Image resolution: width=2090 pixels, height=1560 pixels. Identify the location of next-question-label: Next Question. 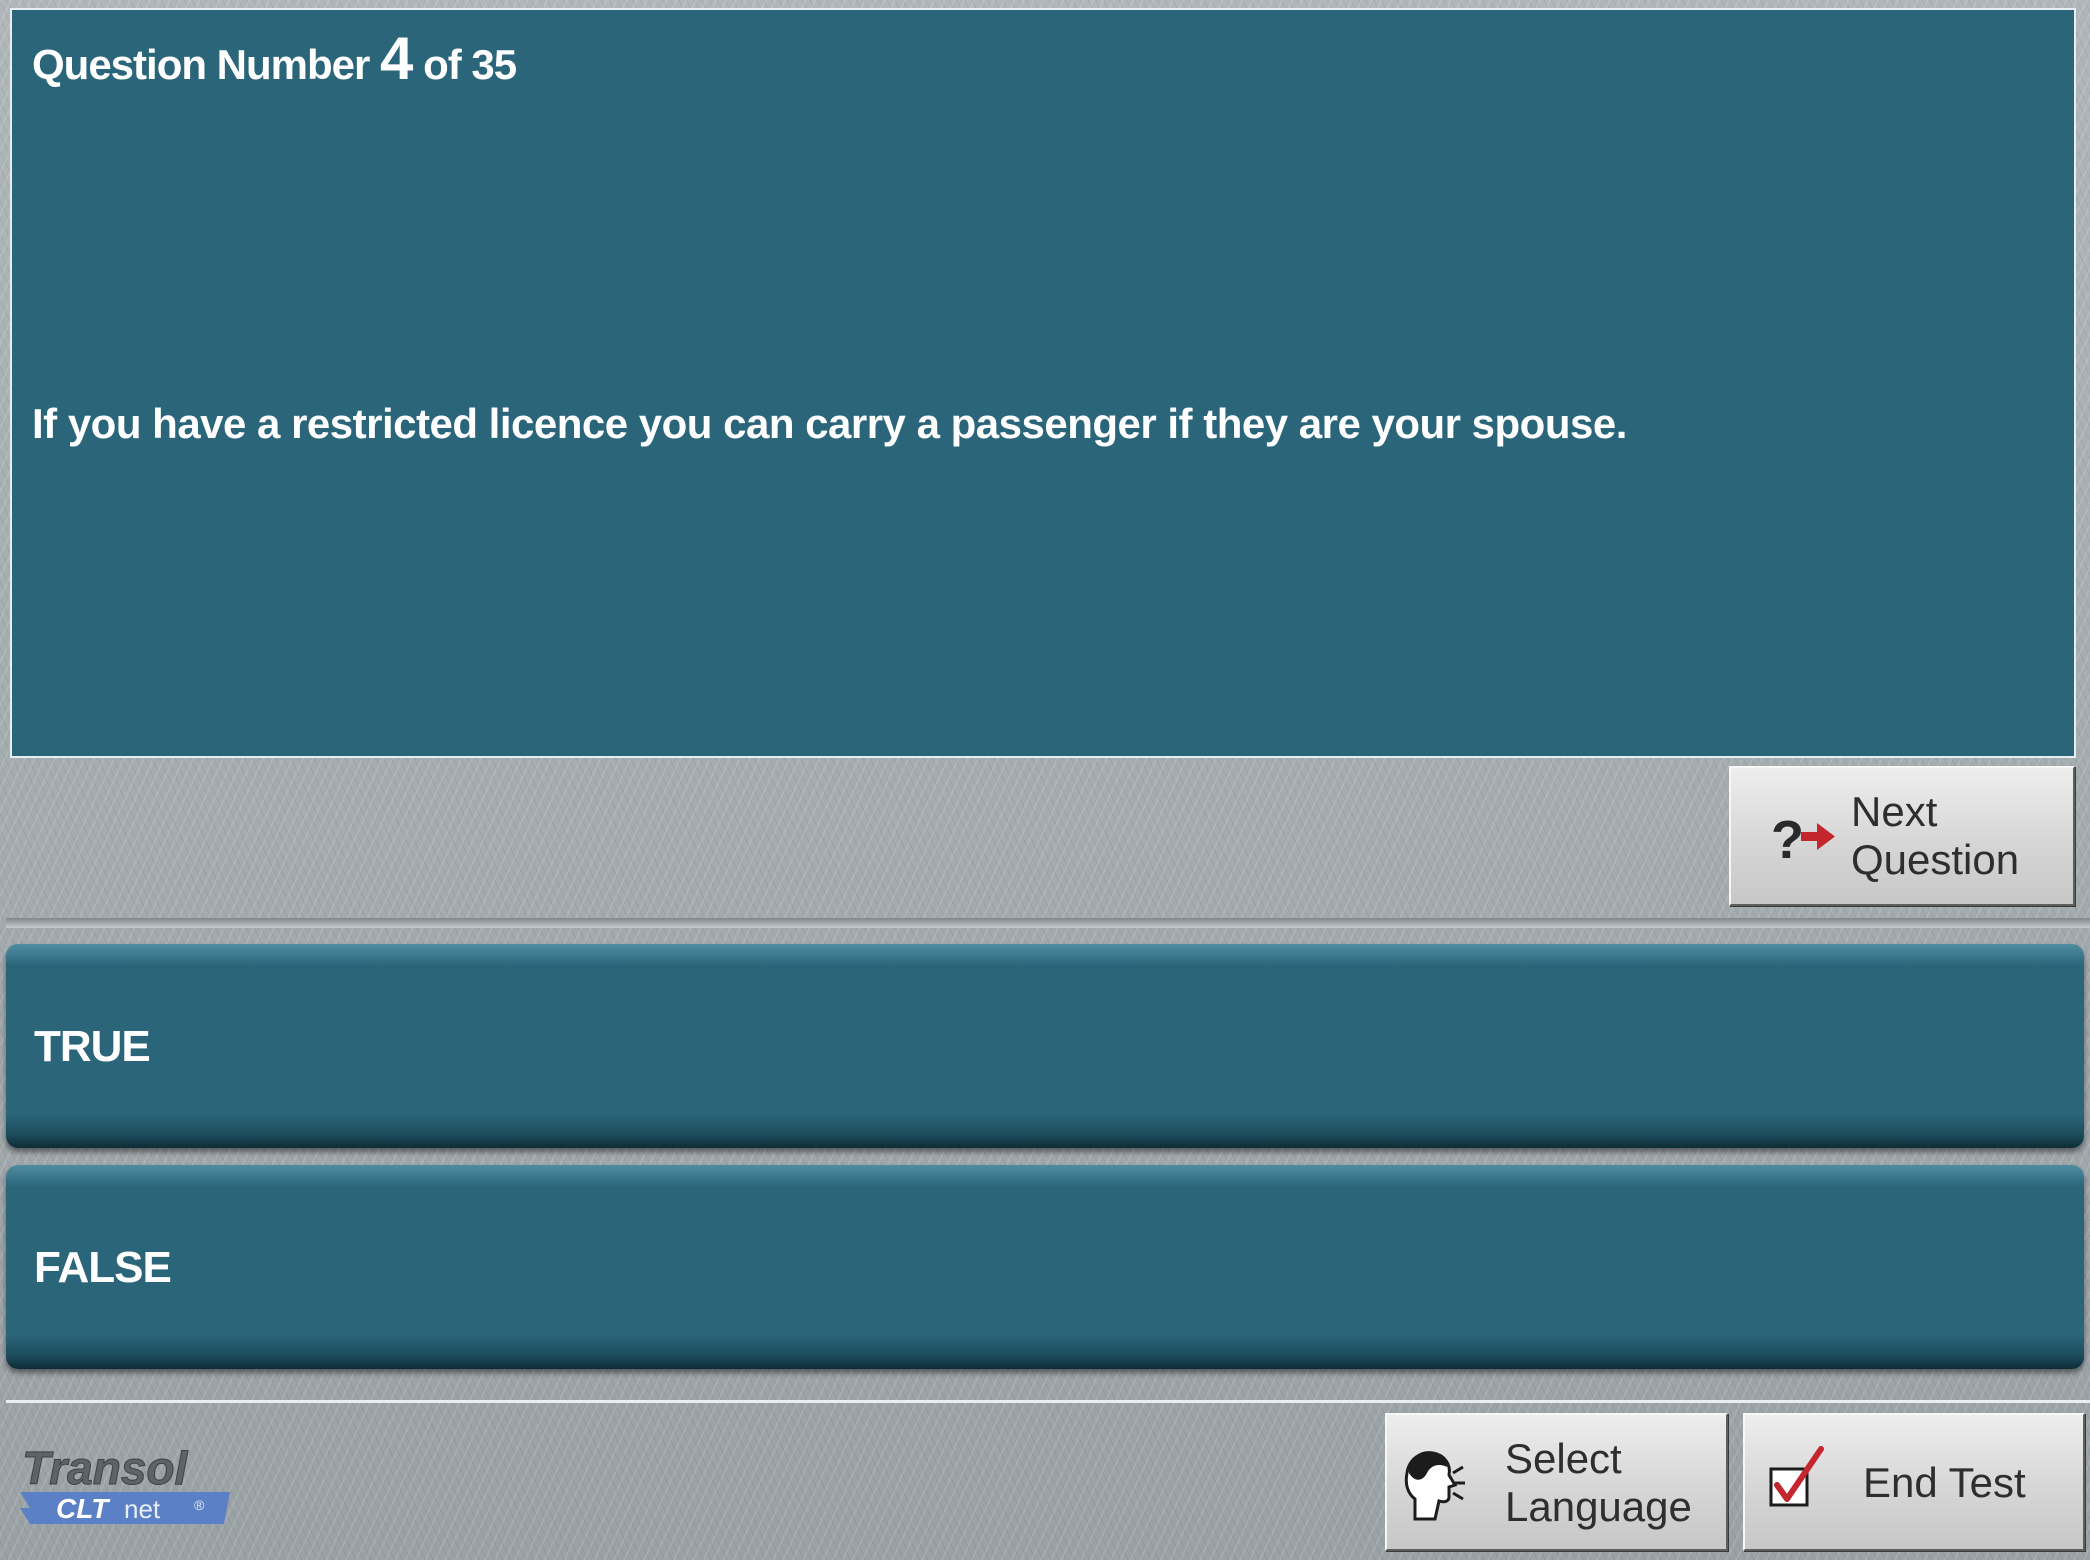
(1935, 835).